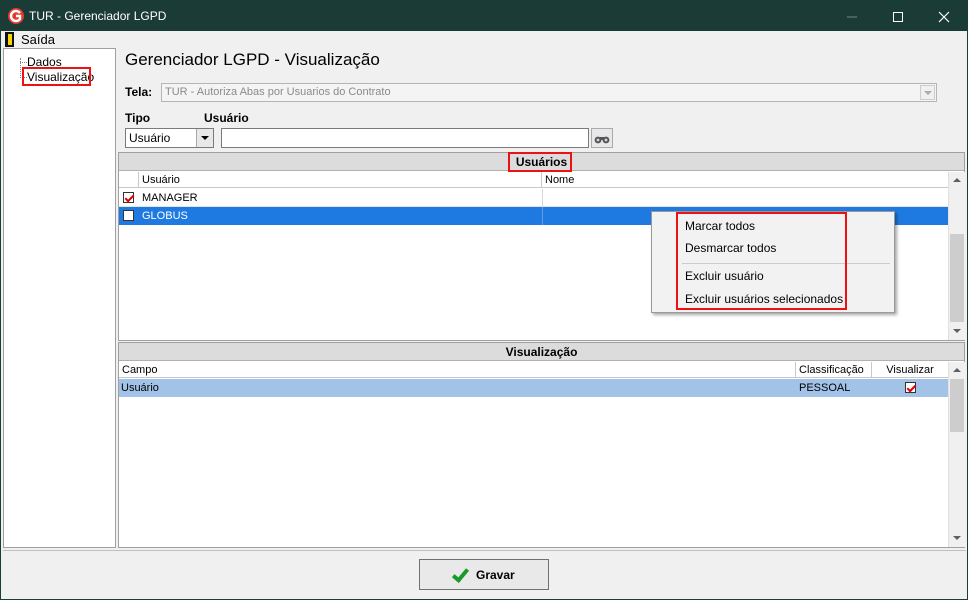  What do you see at coordinates (340, 180) in the screenshot?
I see `column-header-usuario: Usuário` at bounding box center [340, 180].